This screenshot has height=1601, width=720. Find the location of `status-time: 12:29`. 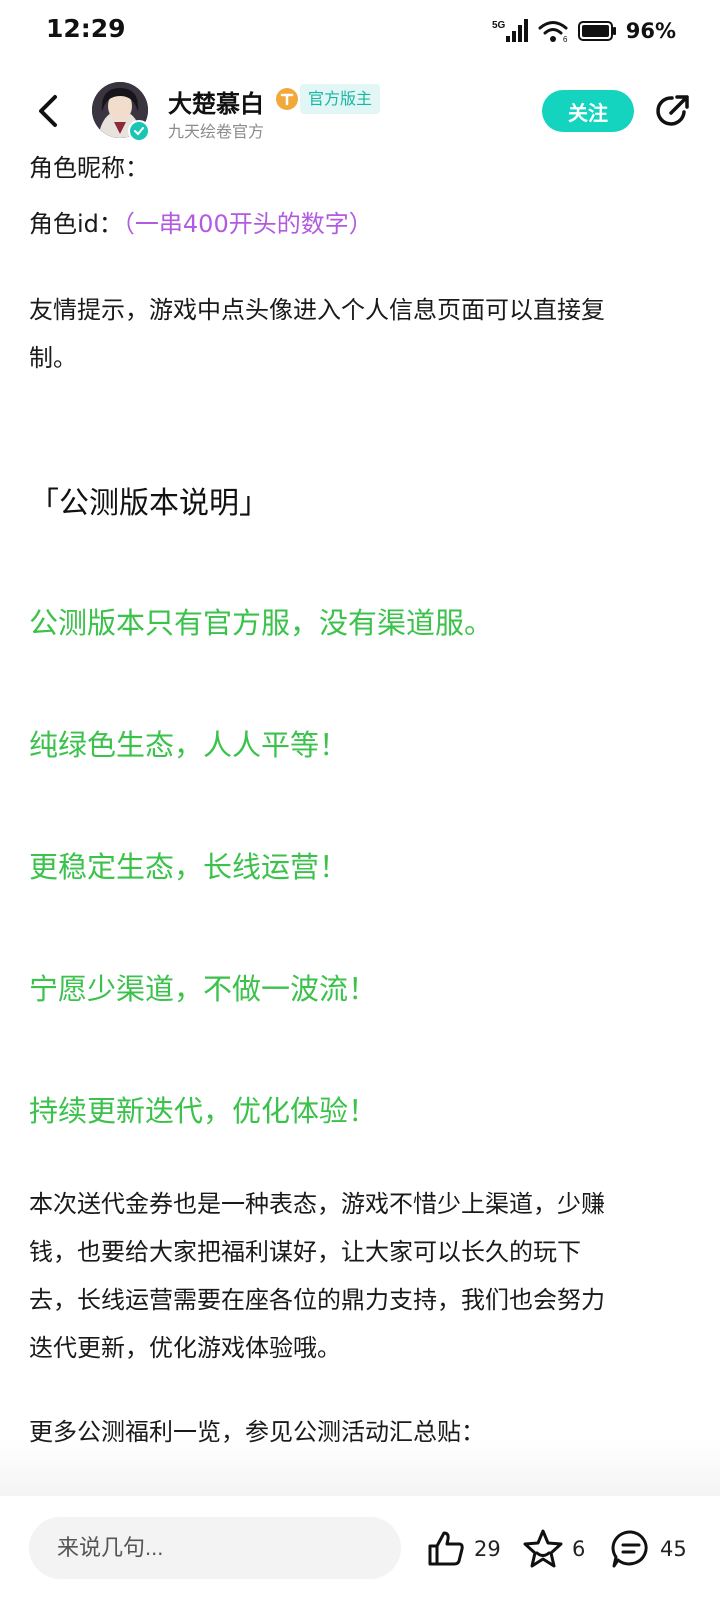

status-time: 12:29 is located at coordinates (86, 28).